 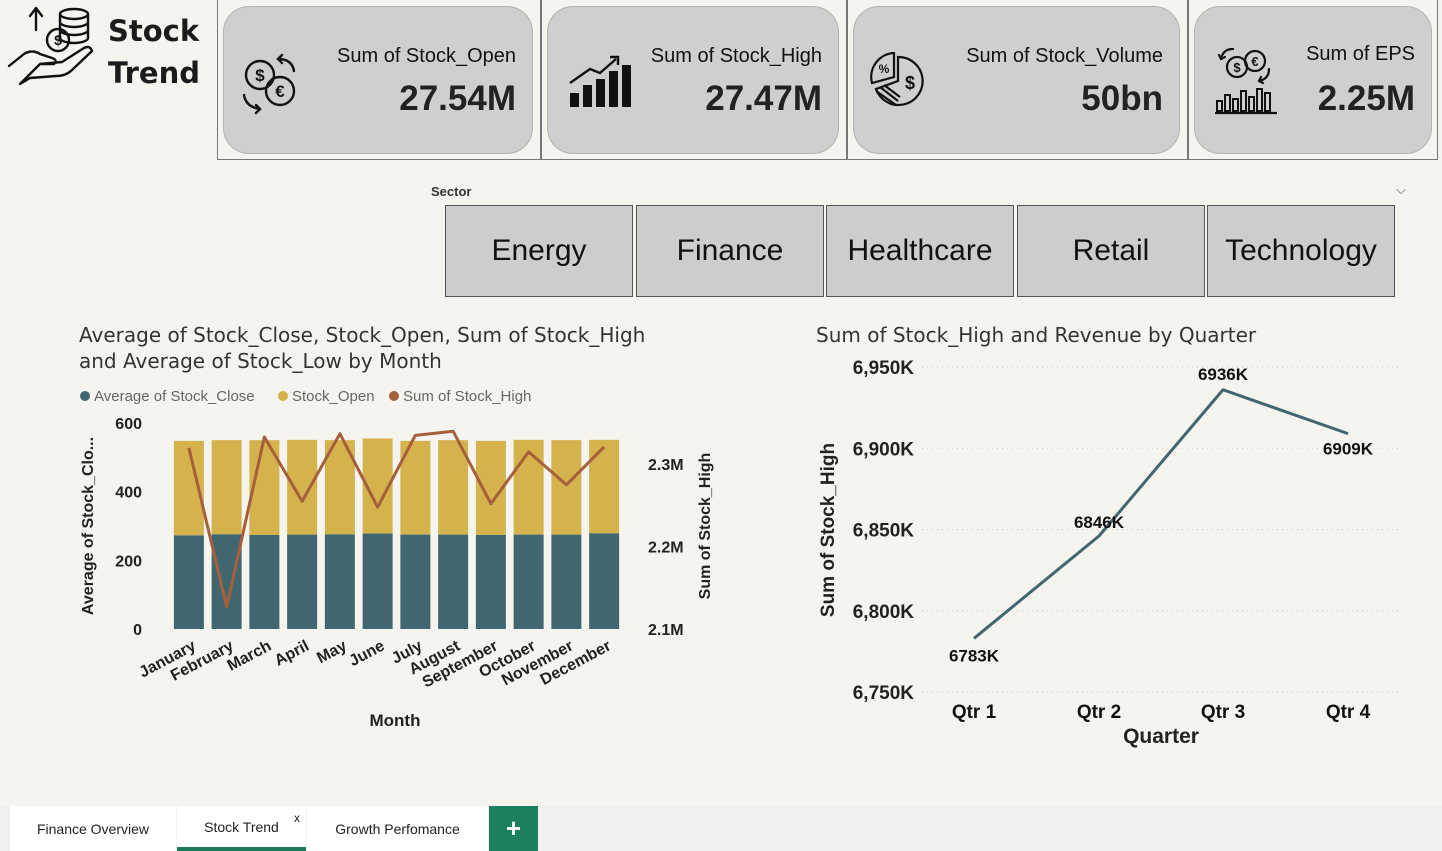 I want to click on data-label: 6909K, so click(x=1348, y=449).